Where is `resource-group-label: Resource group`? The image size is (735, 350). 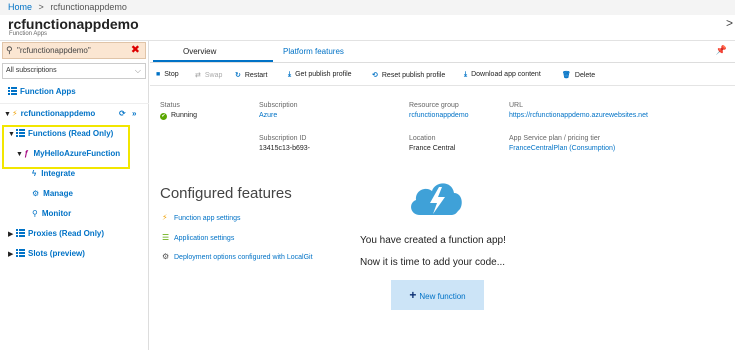 resource-group-label: Resource group is located at coordinates (434, 105).